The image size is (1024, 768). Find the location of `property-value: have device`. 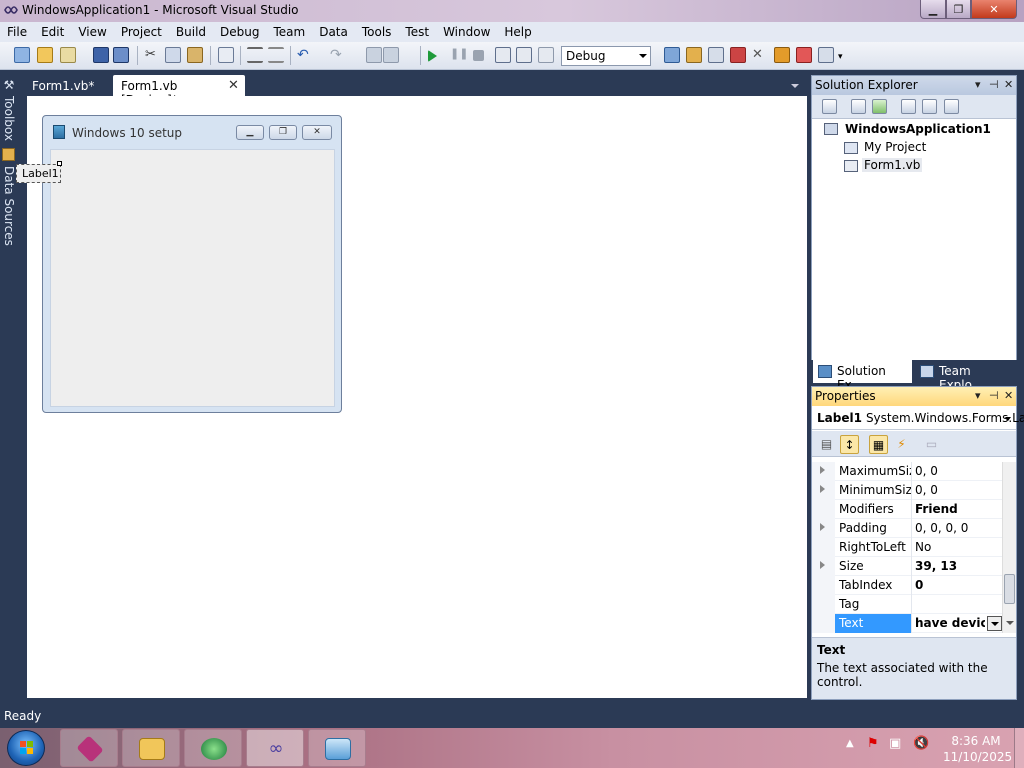

property-value: have device is located at coordinates (950, 623).